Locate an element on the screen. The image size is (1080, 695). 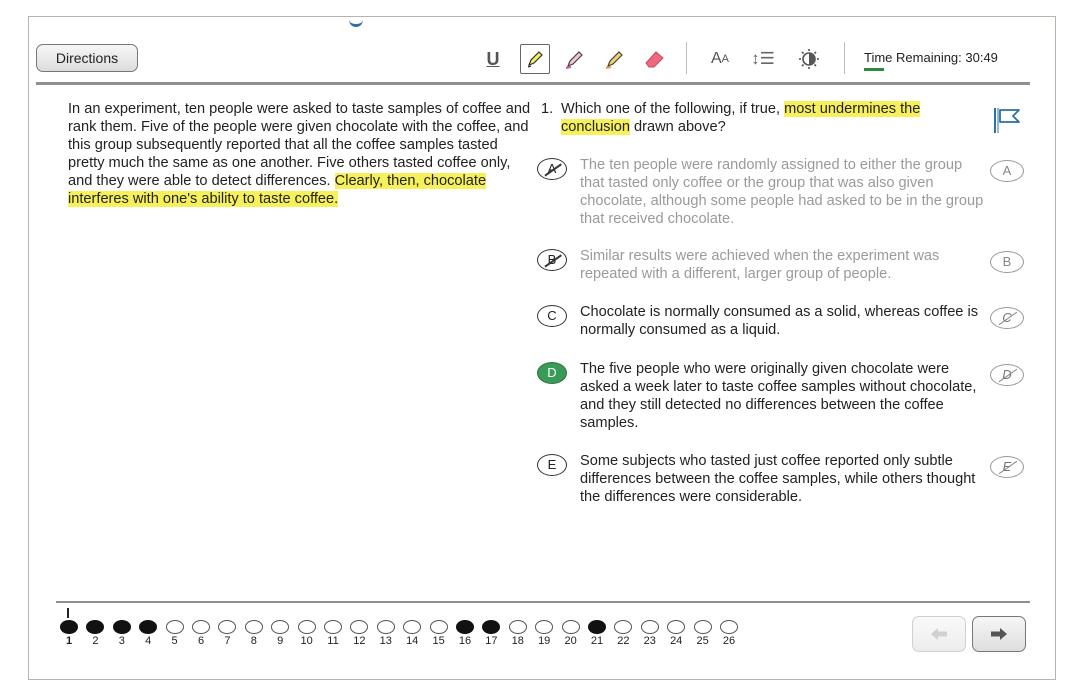
question-number-label: 4 is located at coordinates (148, 641).